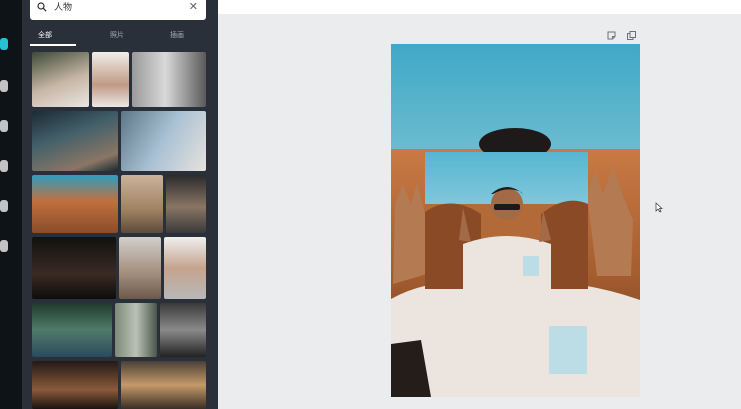 This screenshot has width=741, height=409. I want to click on search-query-text: 人物, so click(63, 7).